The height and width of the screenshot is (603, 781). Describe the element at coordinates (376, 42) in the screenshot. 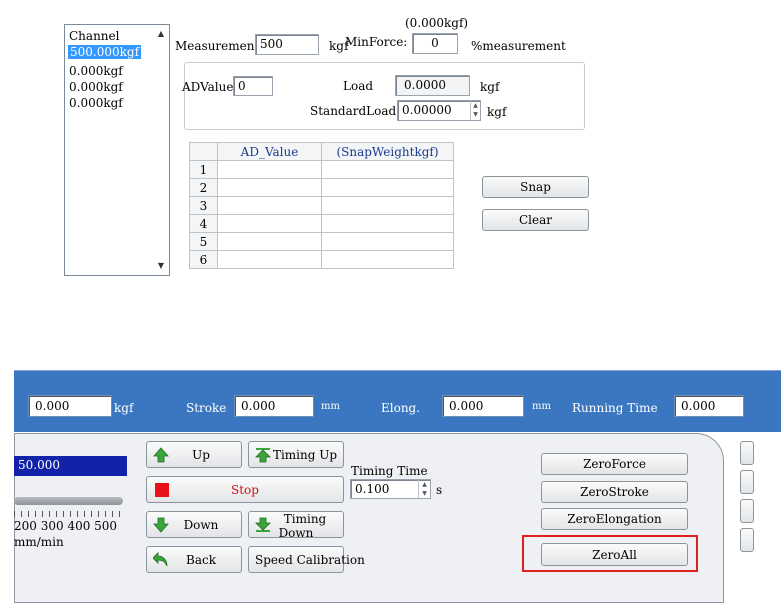

I see `min-force-label: MinForce:` at that location.